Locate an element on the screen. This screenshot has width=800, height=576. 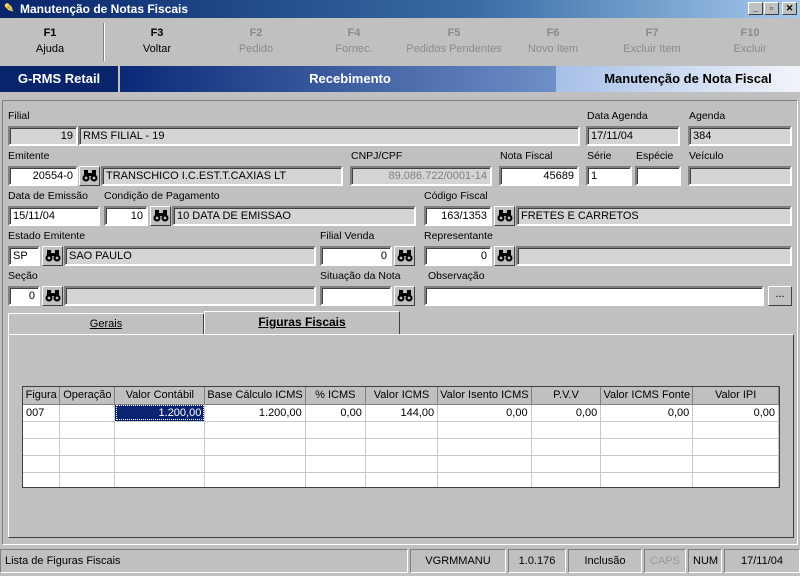
fkey-voltar: F3 Voltar is located at coordinates (157, 41).